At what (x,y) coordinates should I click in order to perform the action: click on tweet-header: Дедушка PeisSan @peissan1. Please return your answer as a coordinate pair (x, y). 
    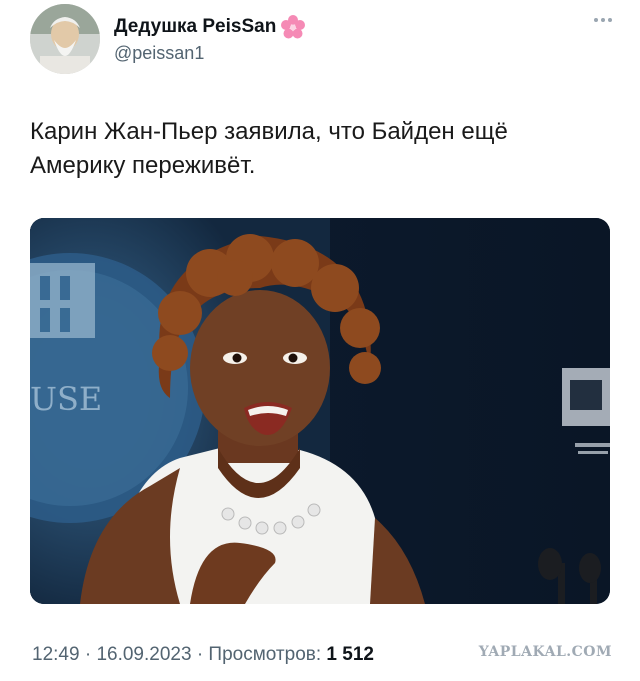
    Looking at the image, I should click on (325, 40).